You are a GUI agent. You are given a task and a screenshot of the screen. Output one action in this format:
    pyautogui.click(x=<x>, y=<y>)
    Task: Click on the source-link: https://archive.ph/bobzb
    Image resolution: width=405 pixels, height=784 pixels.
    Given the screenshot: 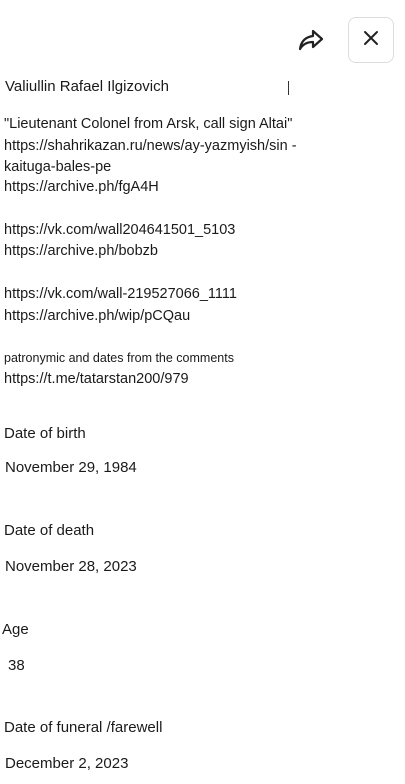 What is the action you would take?
    pyautogui.click(x=81, y=251)
    